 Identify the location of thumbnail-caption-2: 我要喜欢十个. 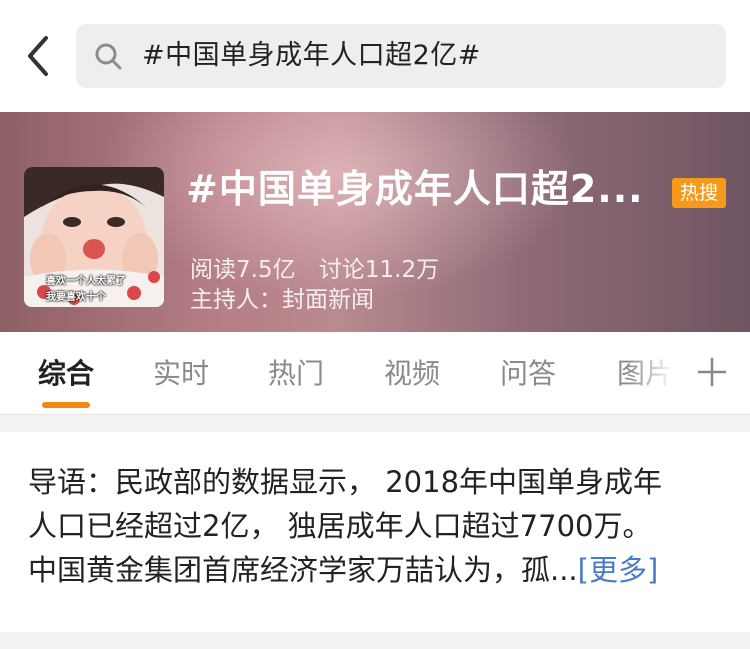
(76, 297).